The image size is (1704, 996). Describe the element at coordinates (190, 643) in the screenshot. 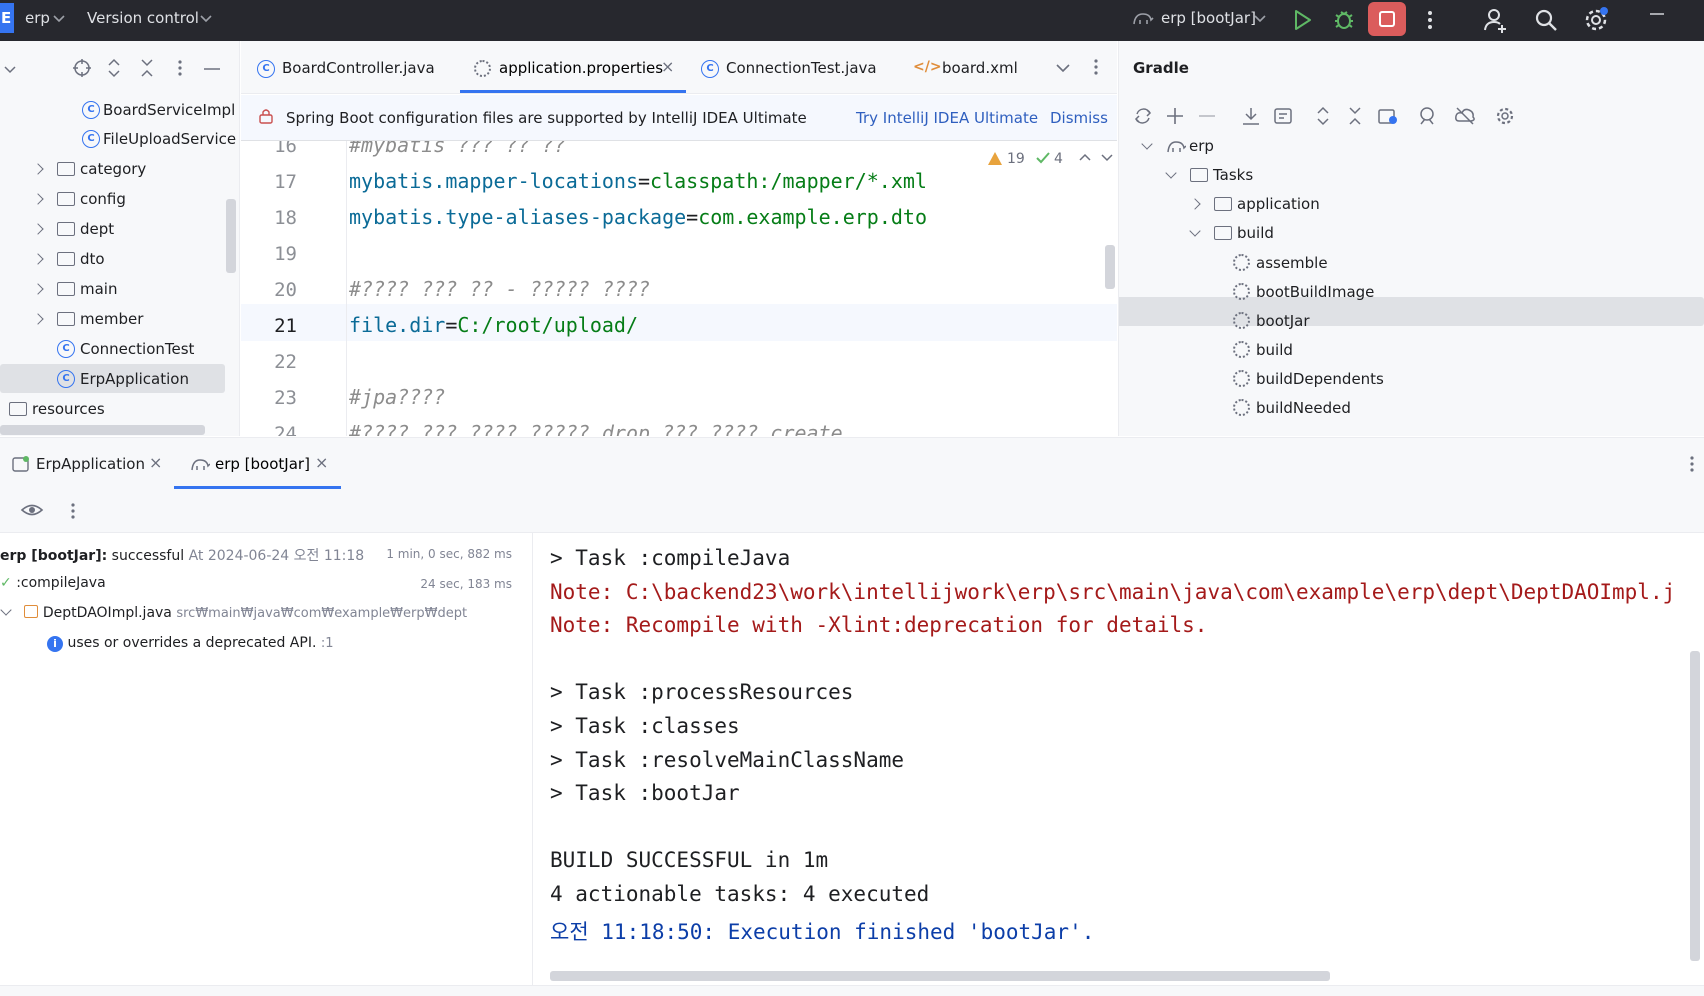

I see `deprecated-api-message-node: i uses or overrides a deprecated API. :1` at that location.